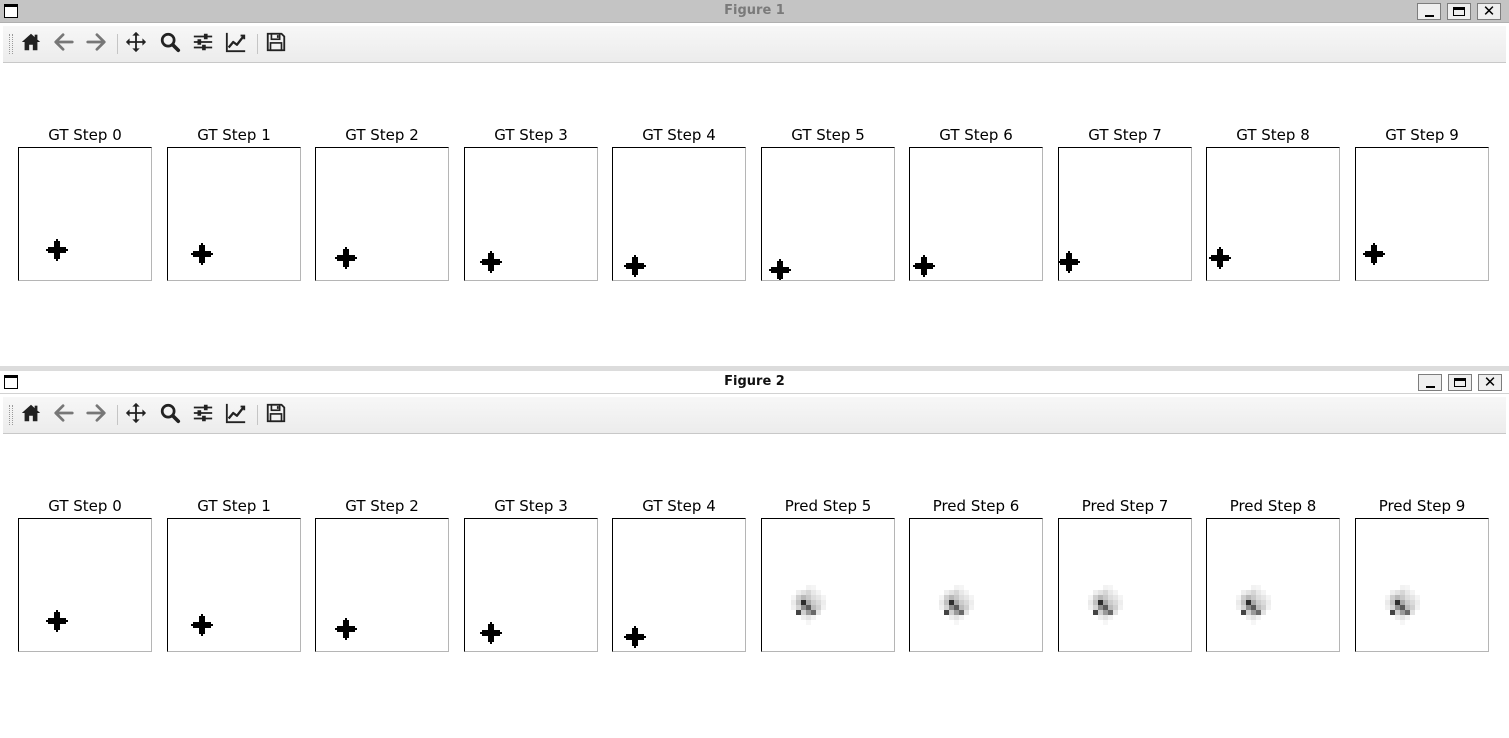 The image size is (1509, 738). What do you see at coordinates (1429, 15) in the screenshot?
I see `minimize-icon` at bounding box center [1429, 15].